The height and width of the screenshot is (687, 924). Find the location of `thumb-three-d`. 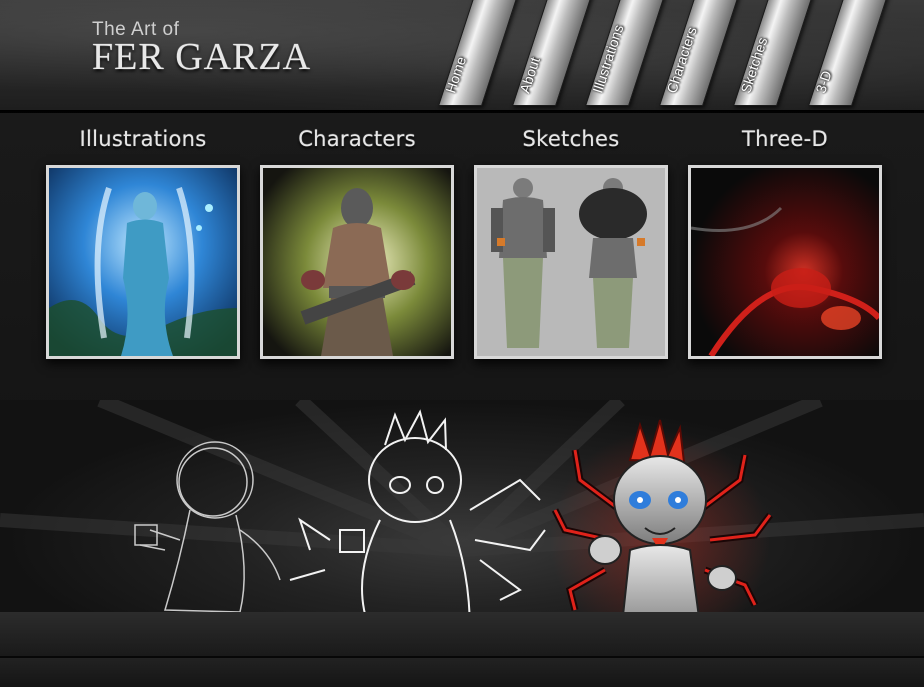

thumb-three-d is located at coordinates (785, 262).